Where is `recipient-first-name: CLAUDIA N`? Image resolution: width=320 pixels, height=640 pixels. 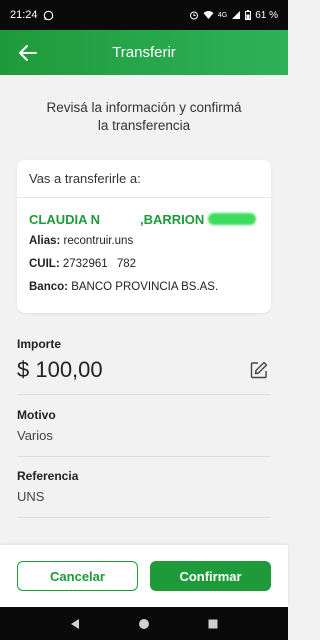
recipient-first-name: CLAUDIA N is located at coordinates (65, 219).